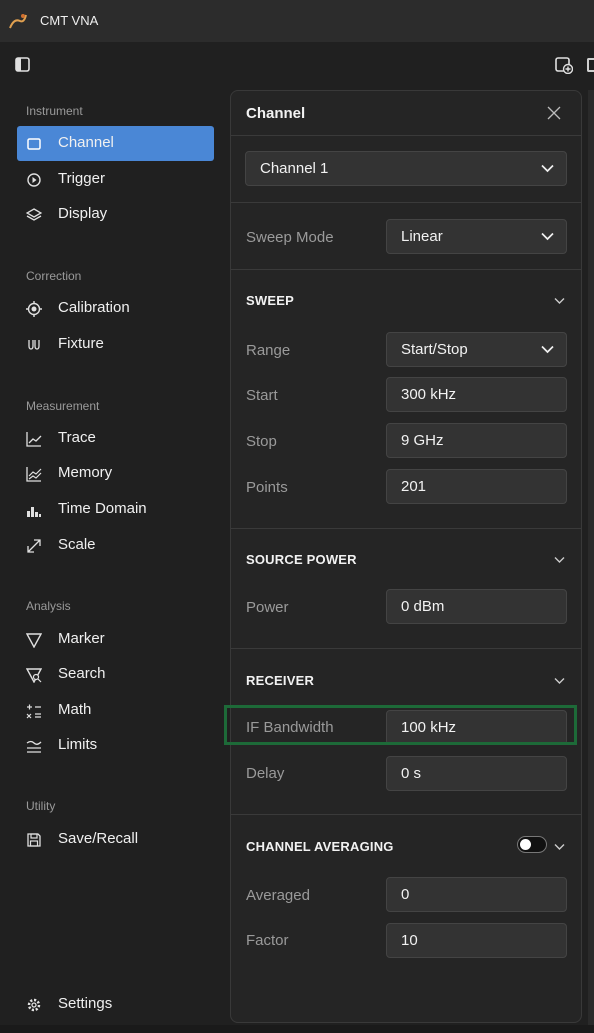 Image resolution: width=594 pixels, height=1033 pixels. What do you see at coordinates (115, 1004) in the screenshot?
I see `sidebar-item-settings: Settings` at bounding box center [115, 1004].